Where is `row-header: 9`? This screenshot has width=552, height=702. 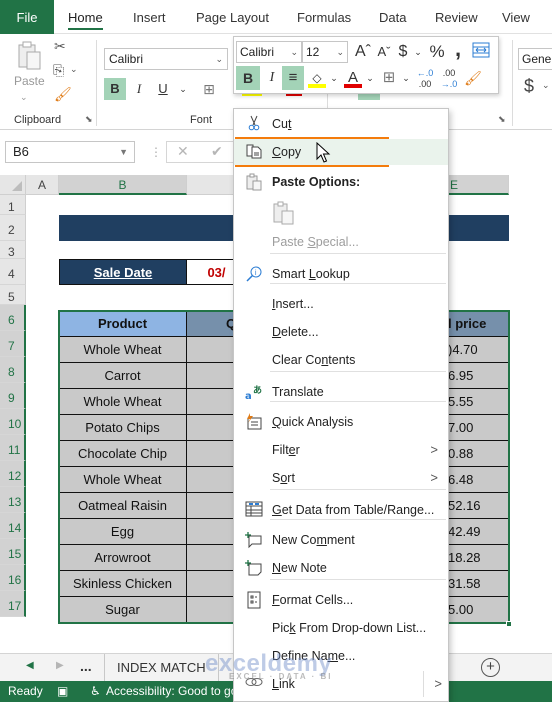 row-header: 9 is located at coordinates (13, 396).